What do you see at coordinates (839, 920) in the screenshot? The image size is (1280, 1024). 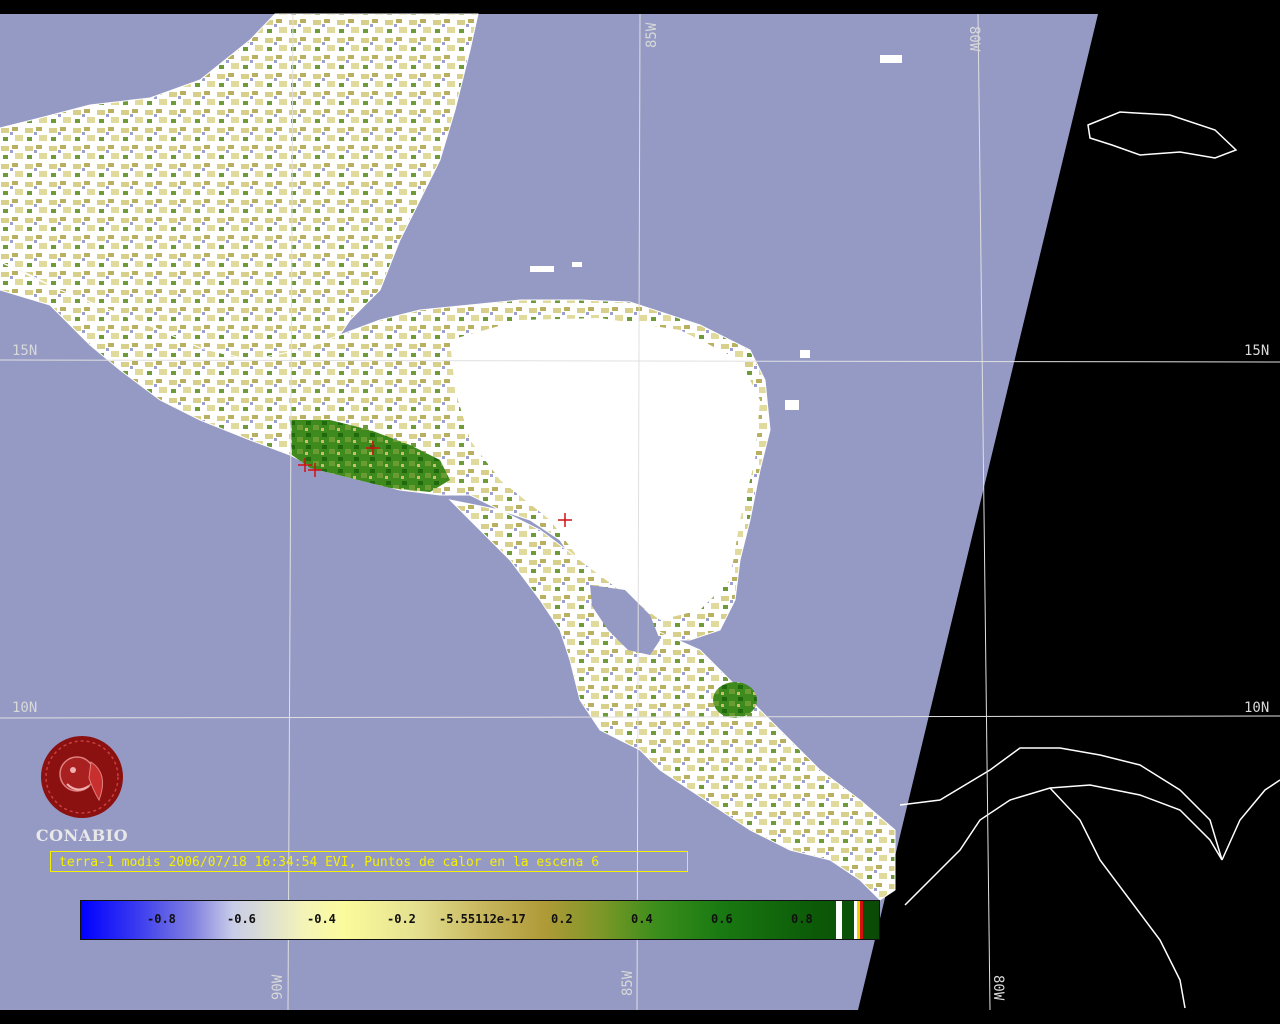 I see `colorbar-cloud-swatch` at bounding box center [839, 920].